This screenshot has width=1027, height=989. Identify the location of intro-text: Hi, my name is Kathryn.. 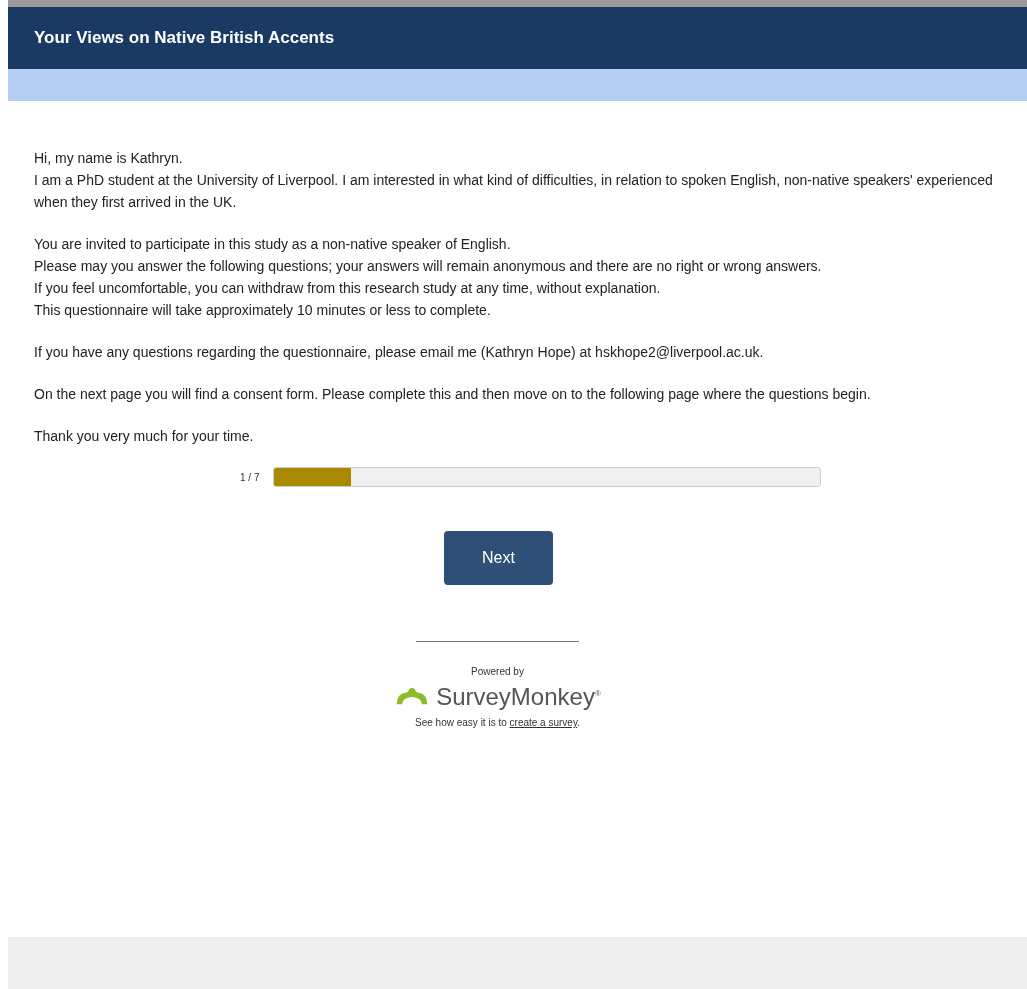
(109, 158).